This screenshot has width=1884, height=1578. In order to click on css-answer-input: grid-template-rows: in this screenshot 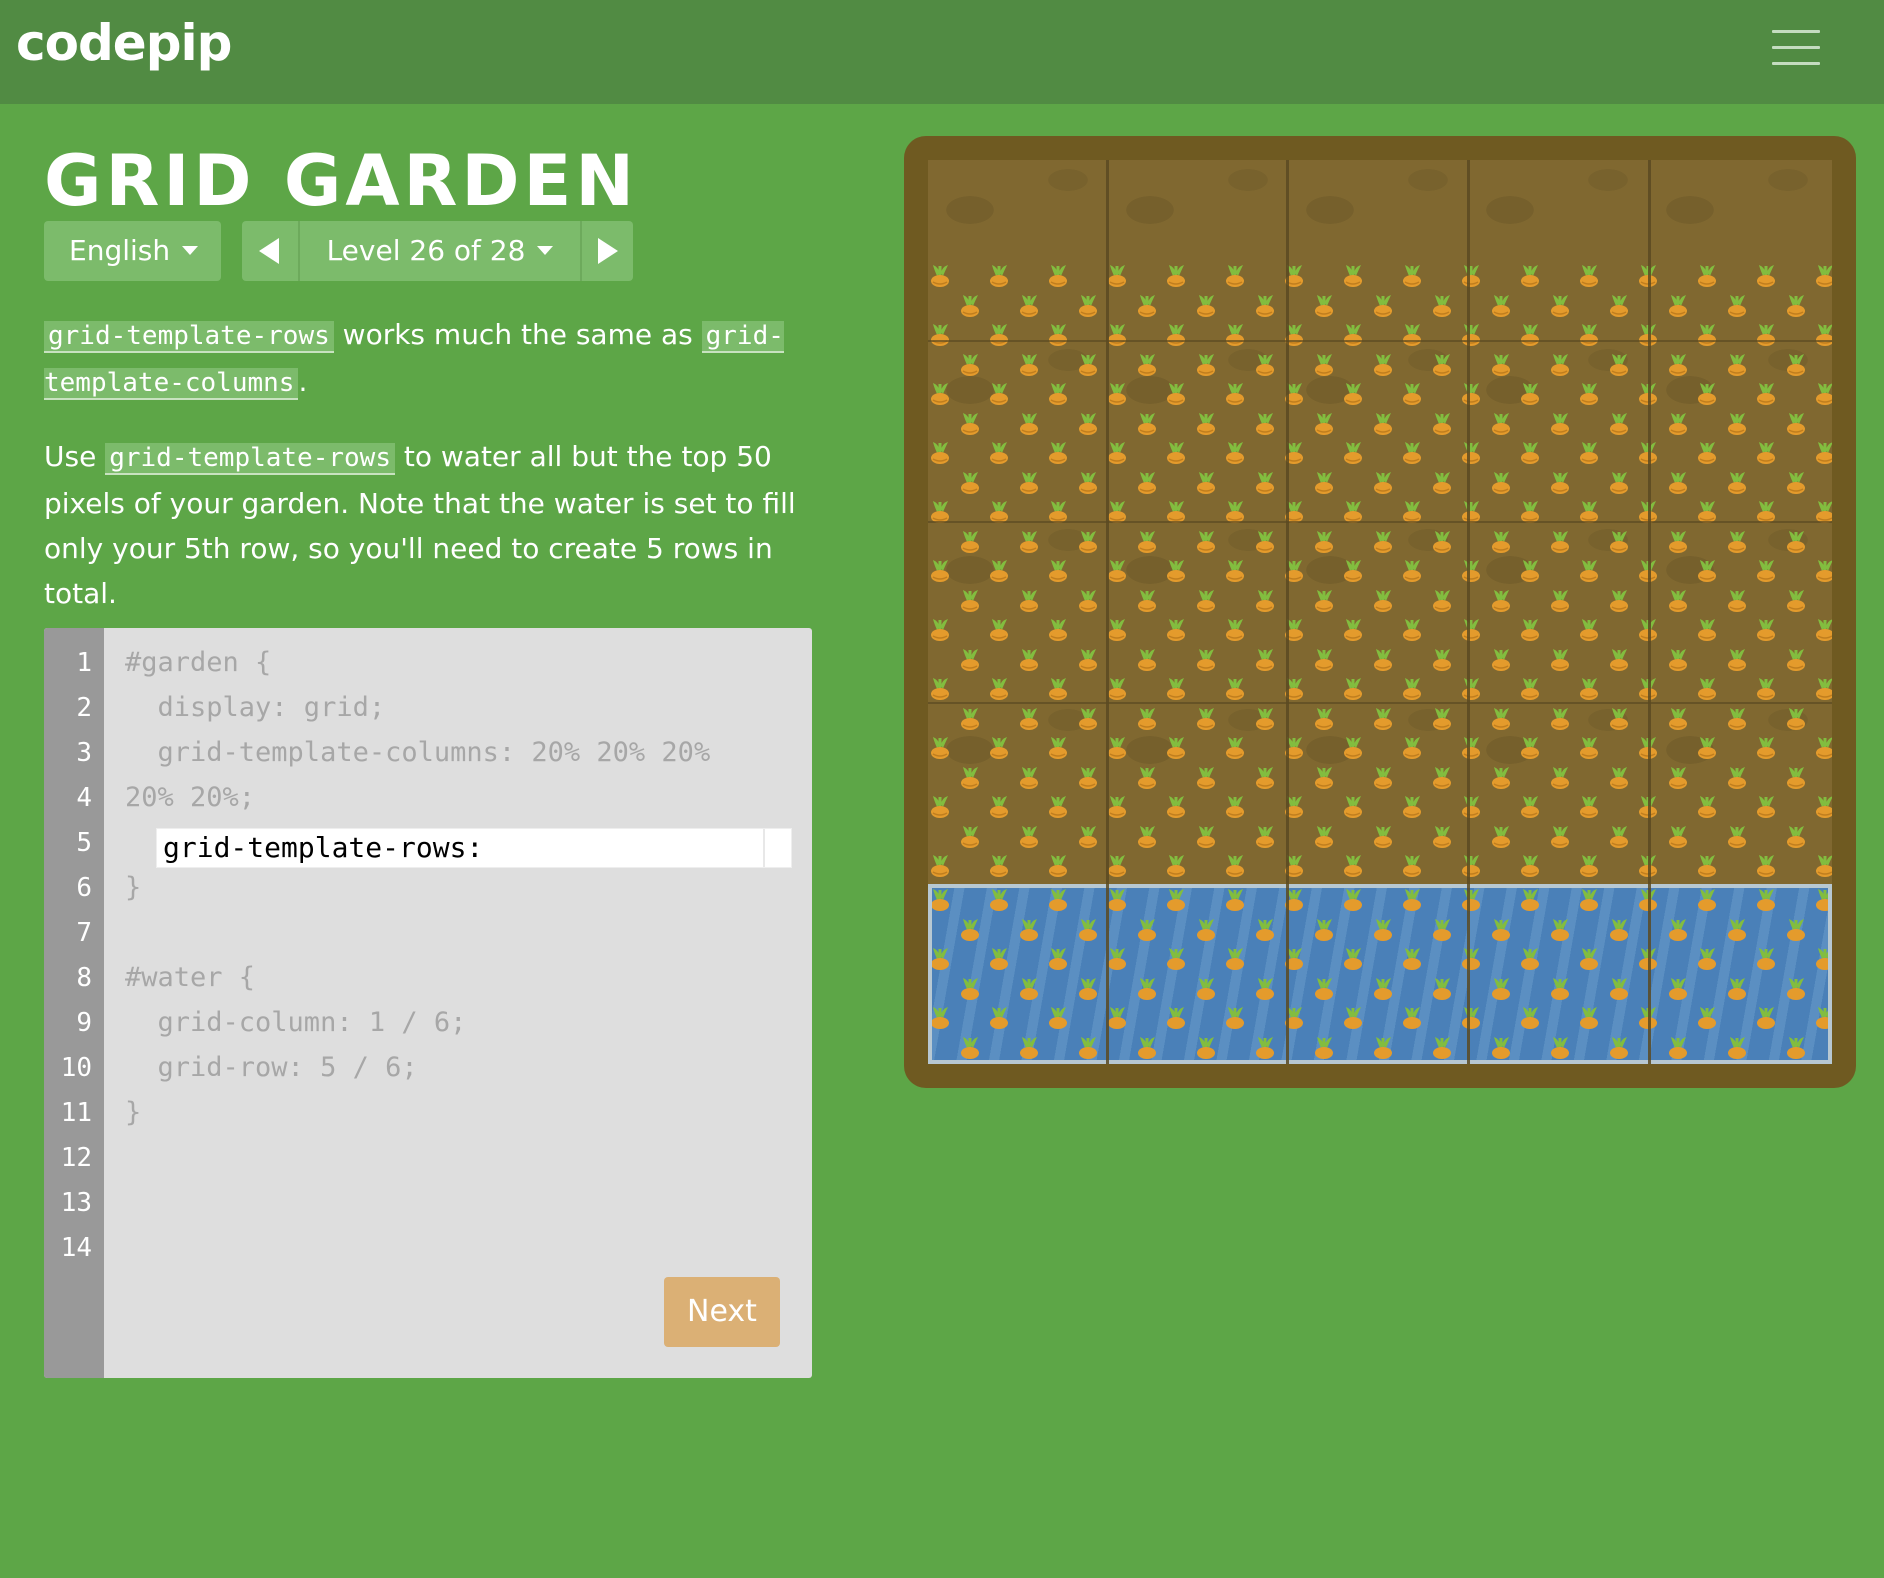, I will do `click(474, 848)`.